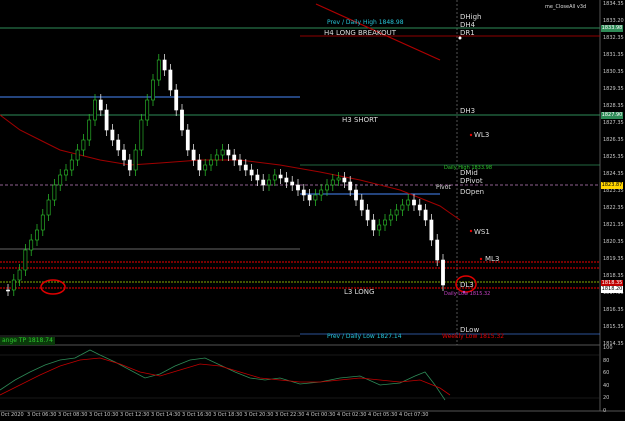  I want to click on annotation-daily-low-small: Daily Low 1815.32, so click(467, 294).